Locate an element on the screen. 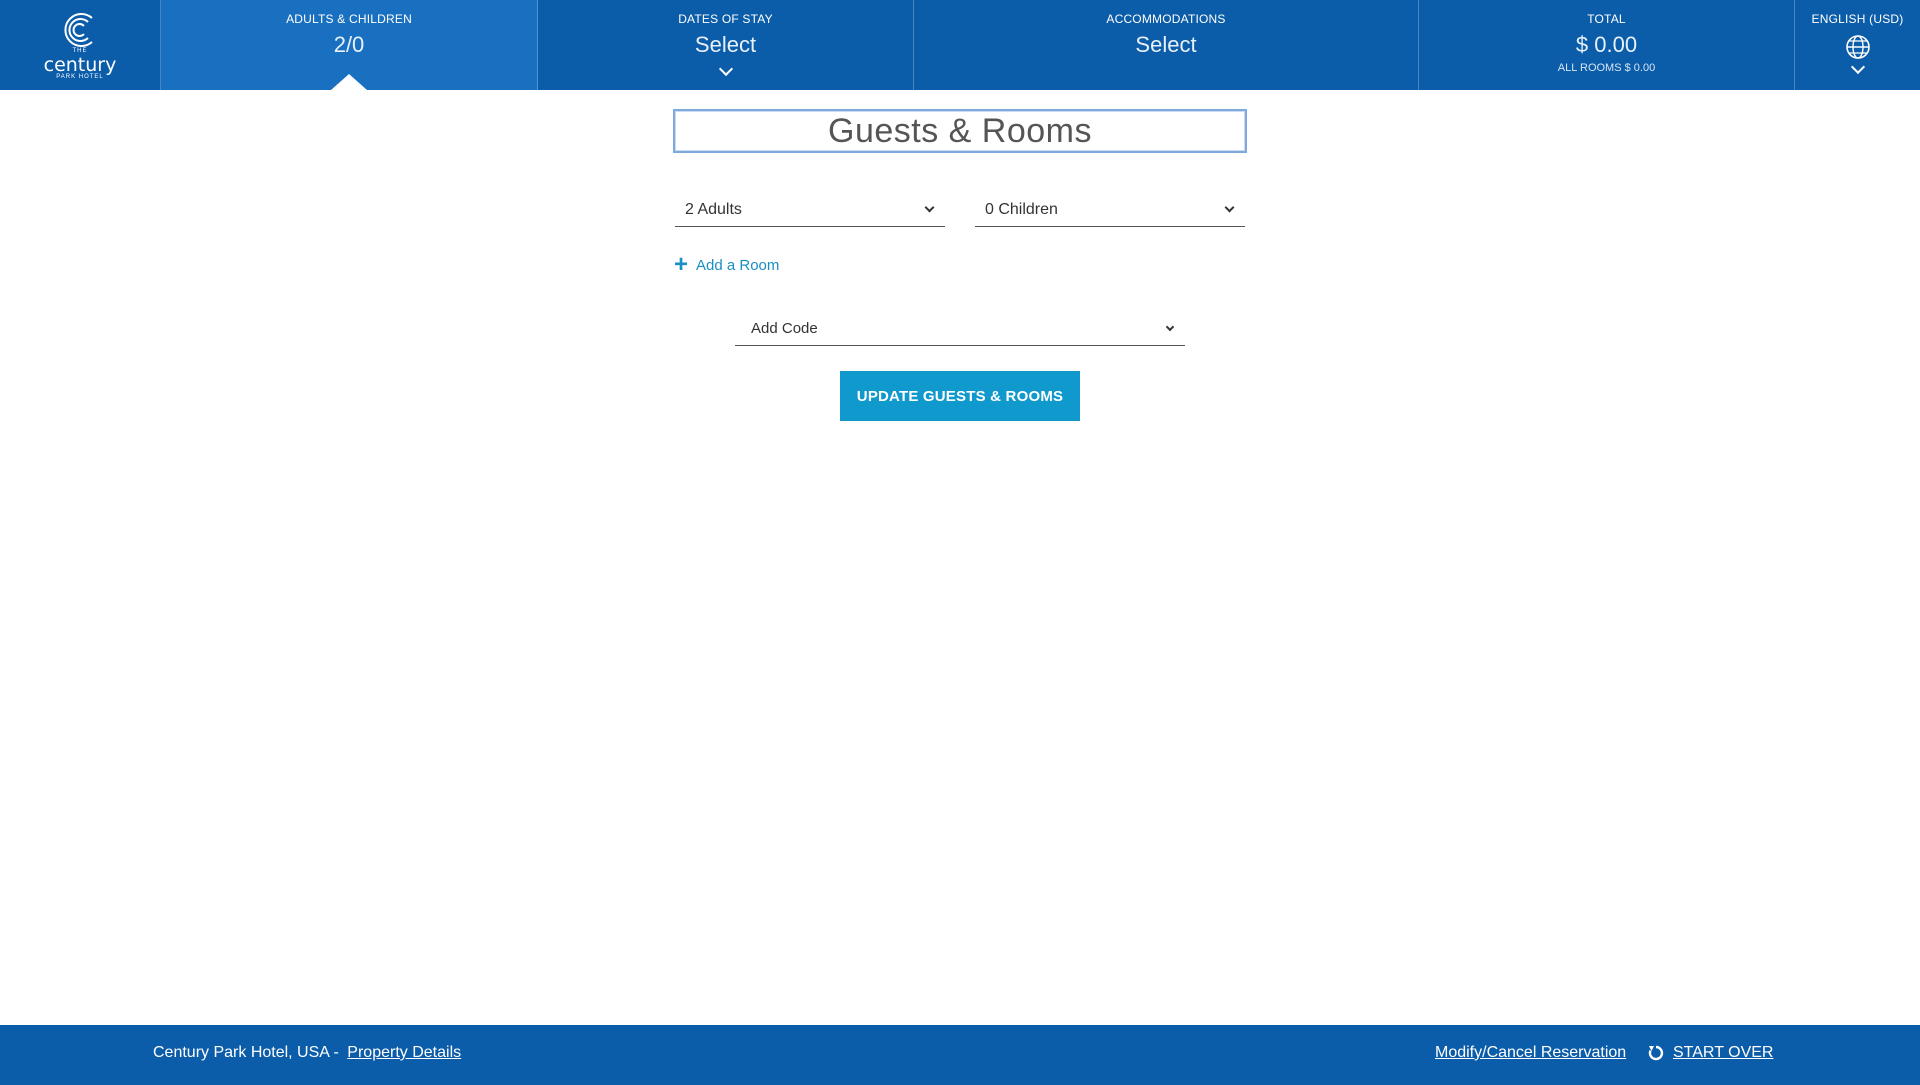 The image size is (1920, 1085). hotel-name-text: Century Park Hotel, USA - is located at coordinates (246, 1052).